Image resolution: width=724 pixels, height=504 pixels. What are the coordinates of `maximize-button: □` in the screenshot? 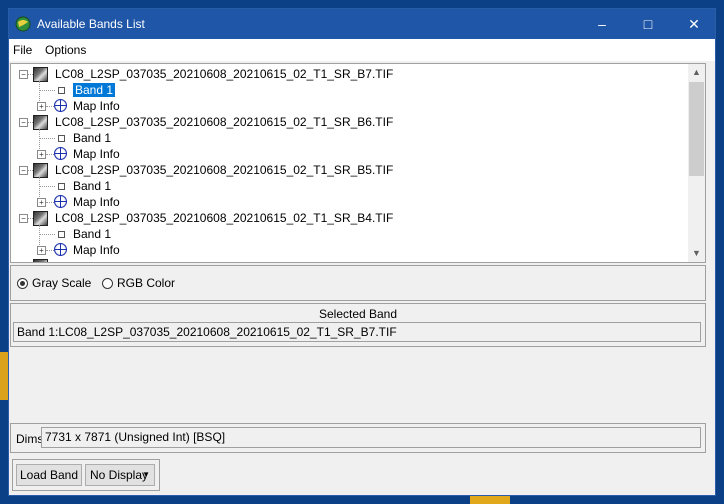 It's located at (648, 24).